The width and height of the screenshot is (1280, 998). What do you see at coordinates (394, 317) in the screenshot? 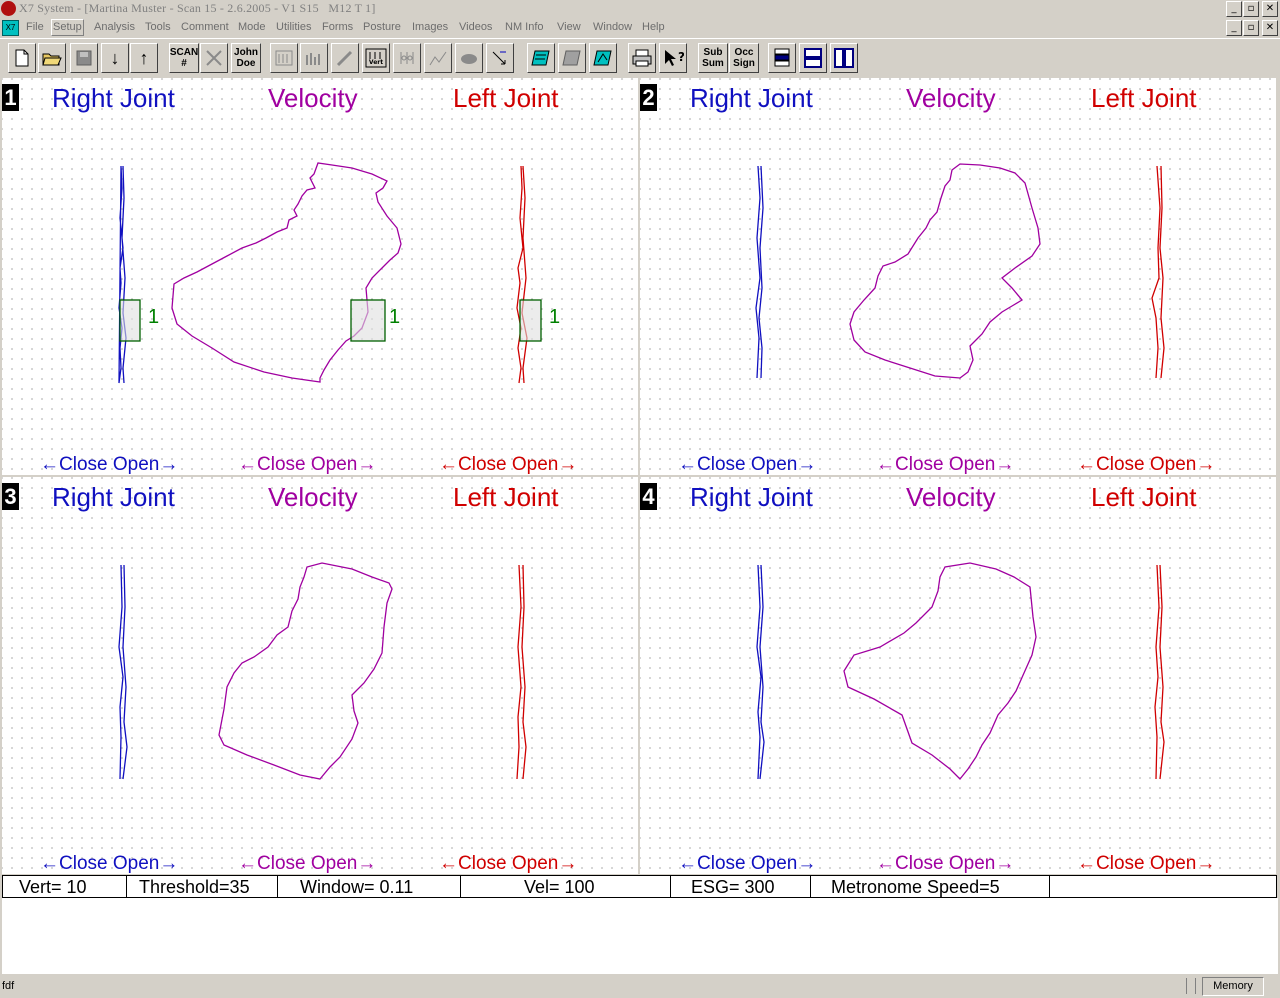
I see `marker-label-velocity: 1` at bounding box center [394, 317].